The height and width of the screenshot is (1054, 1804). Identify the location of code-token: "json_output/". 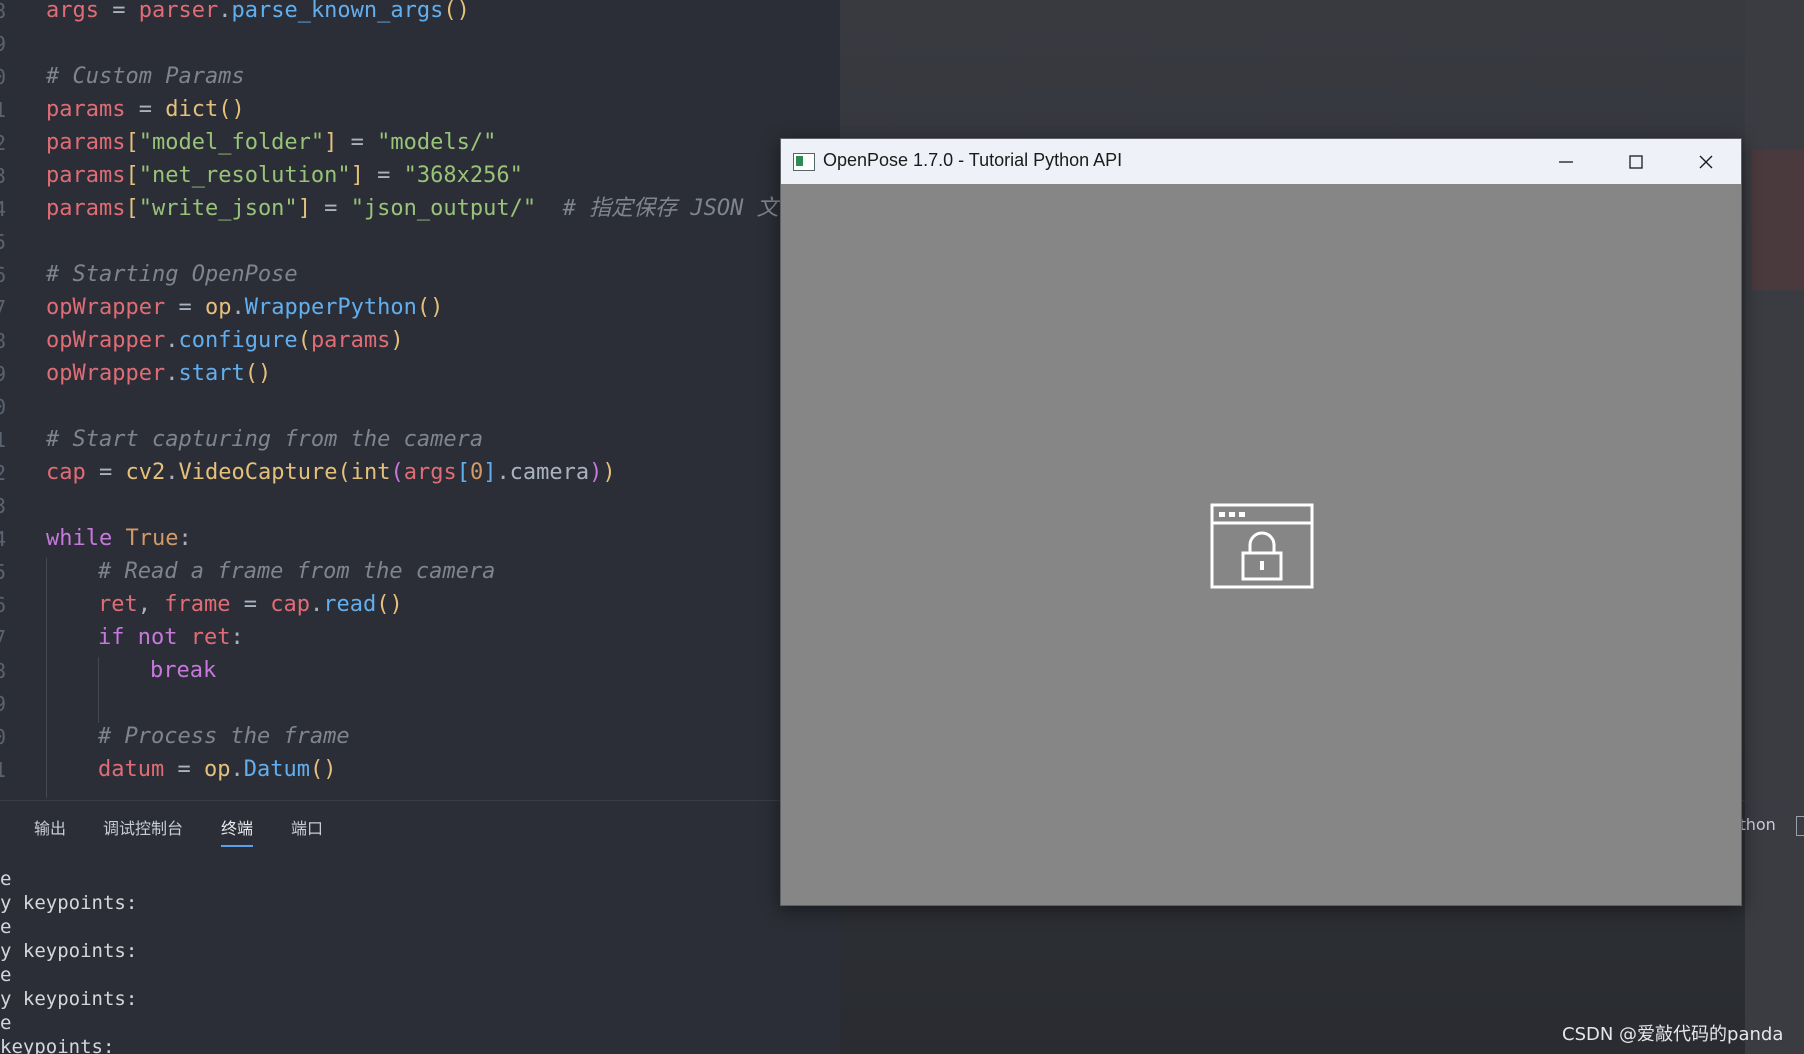
(443, 208).